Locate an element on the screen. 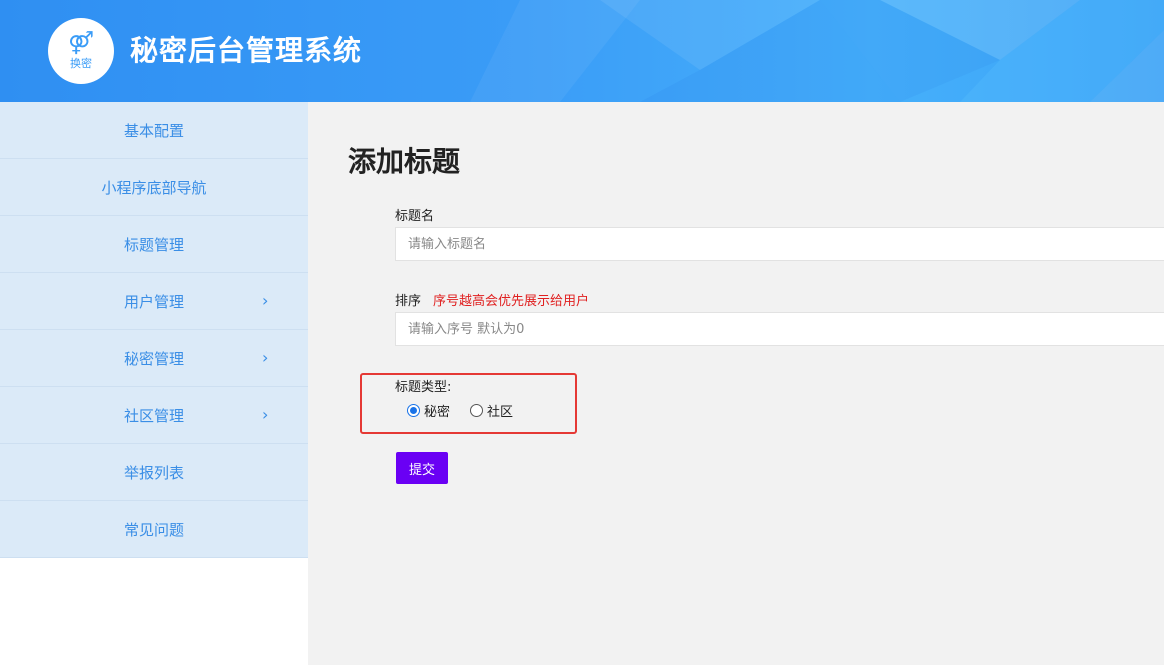  sidebar-item-user-management: 用户管理 › is located at coordinates (154, 301).